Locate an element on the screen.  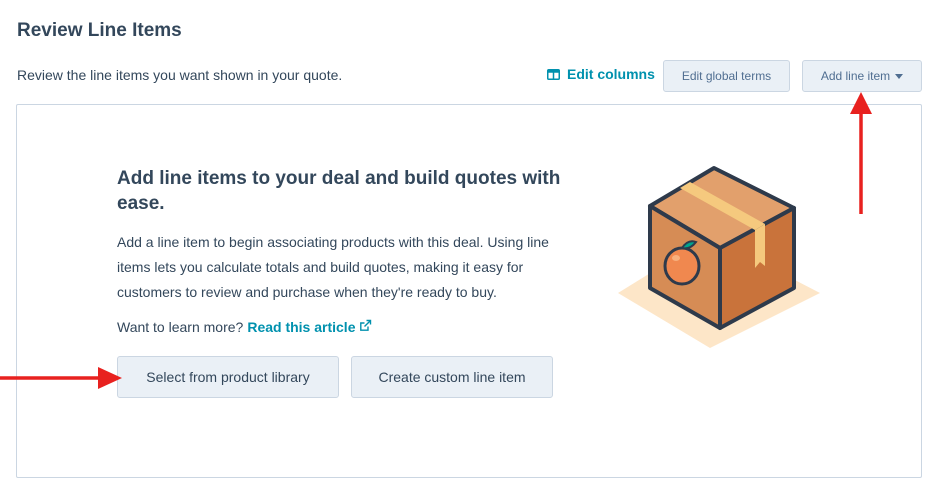
page-title: Review Line Items is located at coordinates (99, 30).